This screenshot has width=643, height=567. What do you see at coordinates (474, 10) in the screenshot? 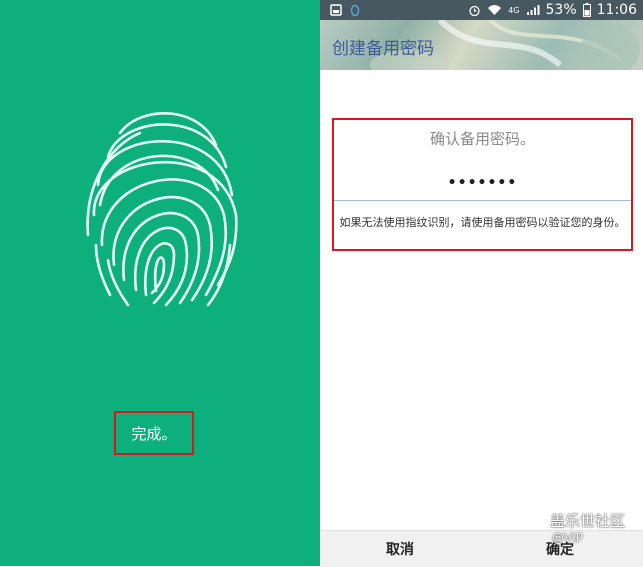
I see `alarm-icon` at bounding box center [474, 10].